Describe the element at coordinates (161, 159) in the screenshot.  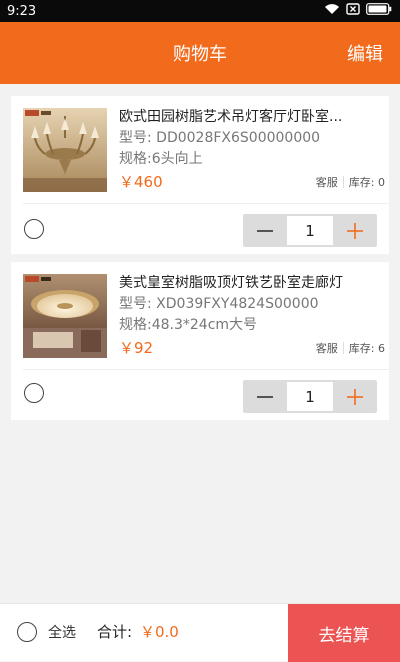
I see `product-spec: 规格:6头向上` at that location.